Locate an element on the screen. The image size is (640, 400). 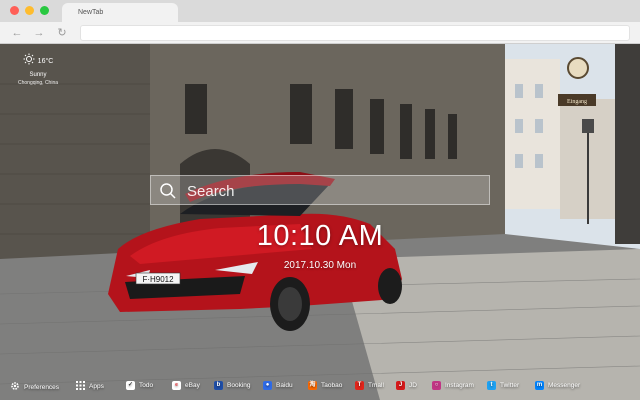
booking-link: b Booking is located at coordinates (232, 385).